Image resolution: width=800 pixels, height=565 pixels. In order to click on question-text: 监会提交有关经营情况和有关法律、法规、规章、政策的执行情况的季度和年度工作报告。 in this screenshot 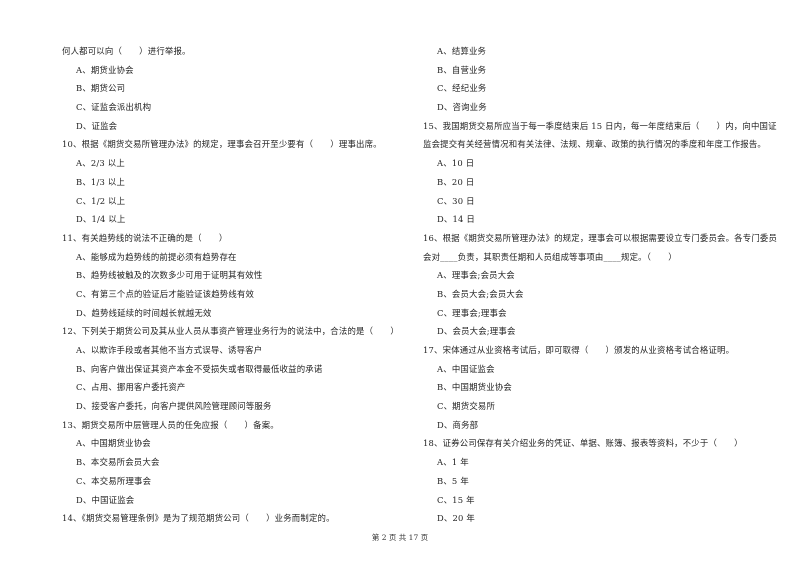, I will do `click(594, 144)`.